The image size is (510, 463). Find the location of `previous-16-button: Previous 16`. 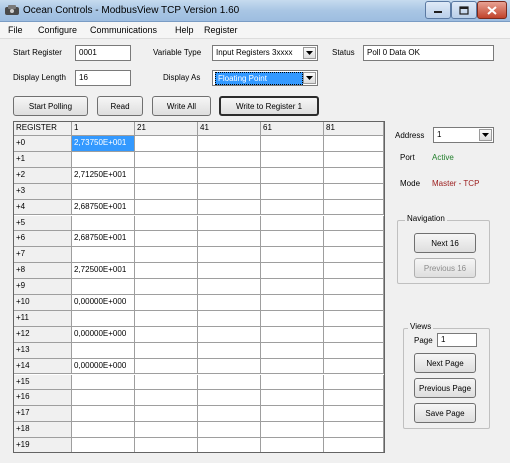

previous-16-button: Previous 16 is located at coordinates (445, 268).